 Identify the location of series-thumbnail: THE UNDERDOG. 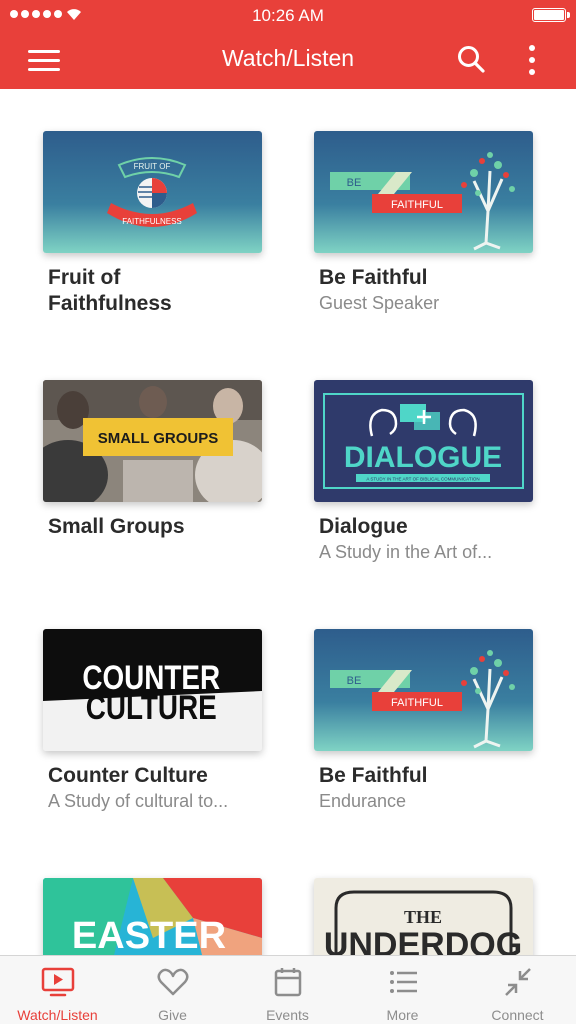
(423, 916).